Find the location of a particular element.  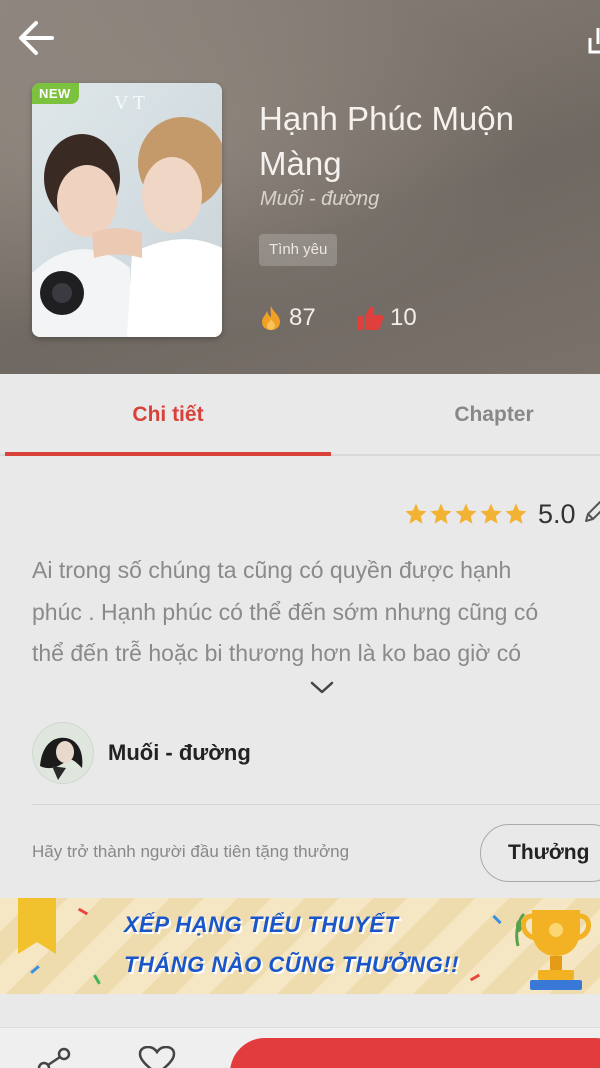

rating: 5.0 is located at coordinates (490, 514).